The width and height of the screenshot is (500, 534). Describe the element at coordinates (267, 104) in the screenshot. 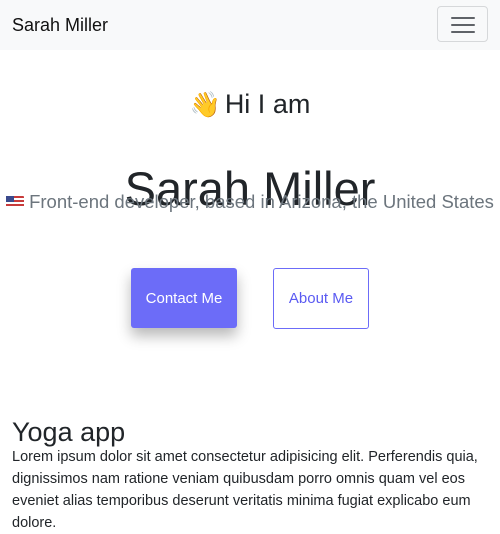

I see `greeting-text: Hi I am` at that location.